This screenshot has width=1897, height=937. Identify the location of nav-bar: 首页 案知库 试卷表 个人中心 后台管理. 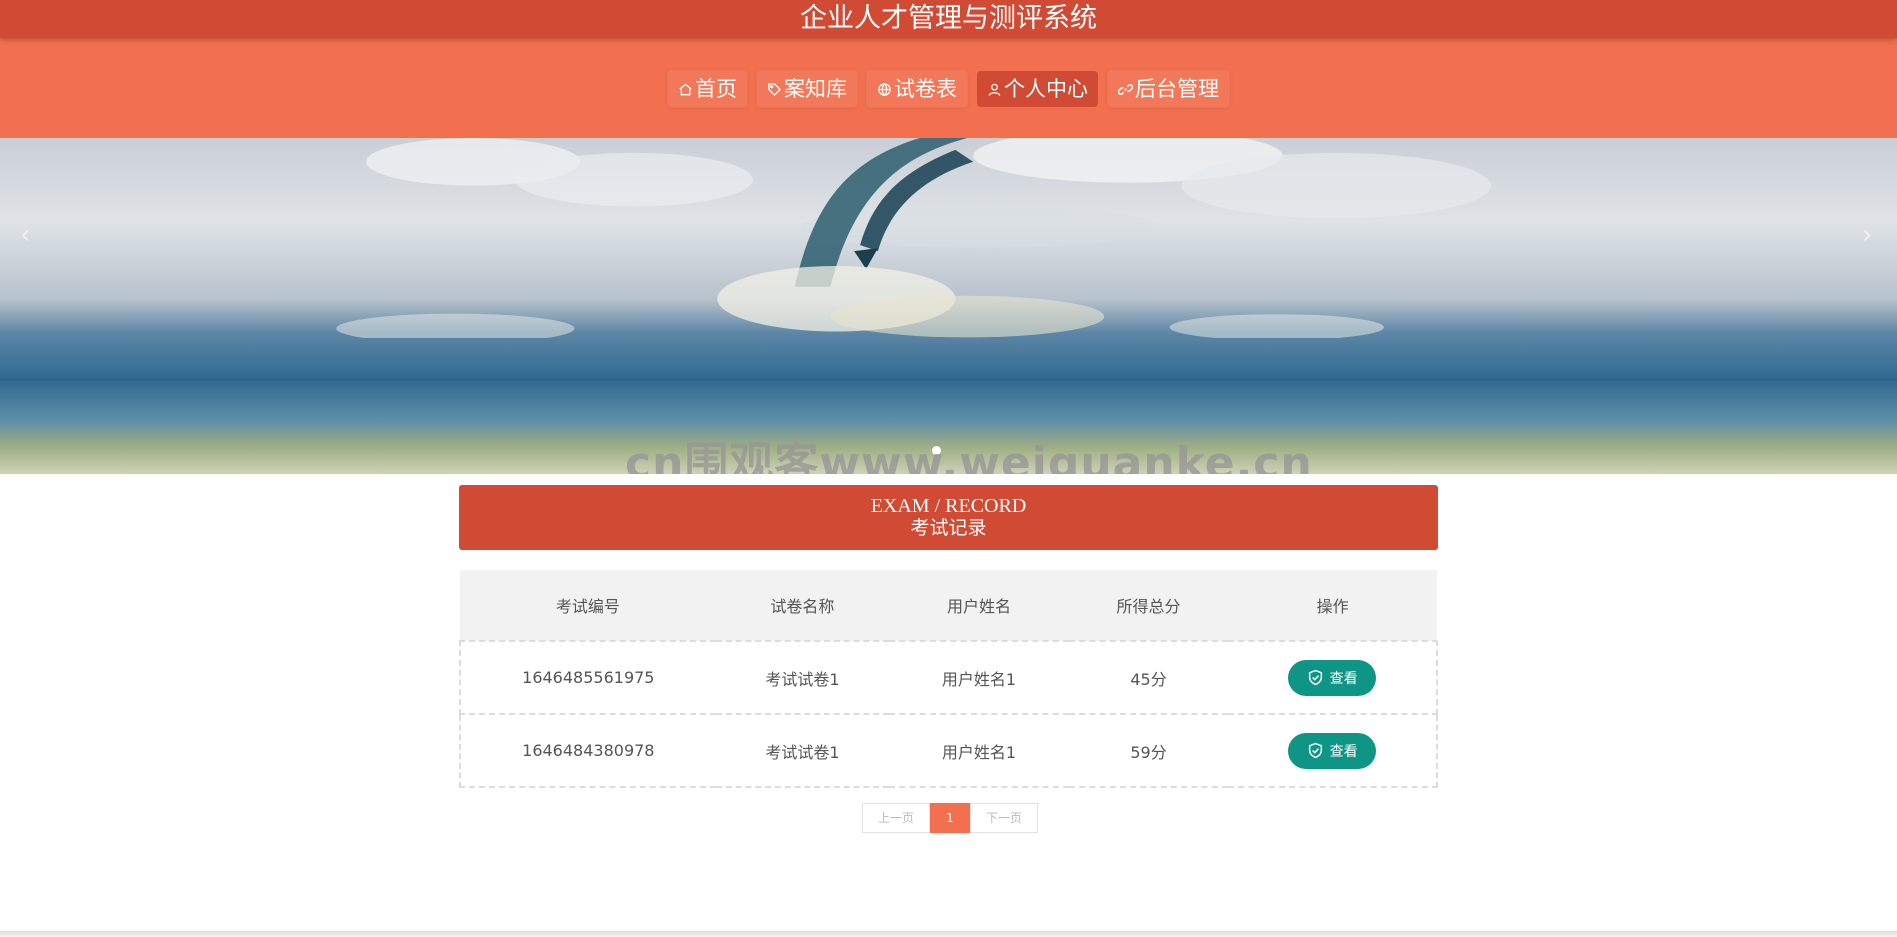
(948, 88).